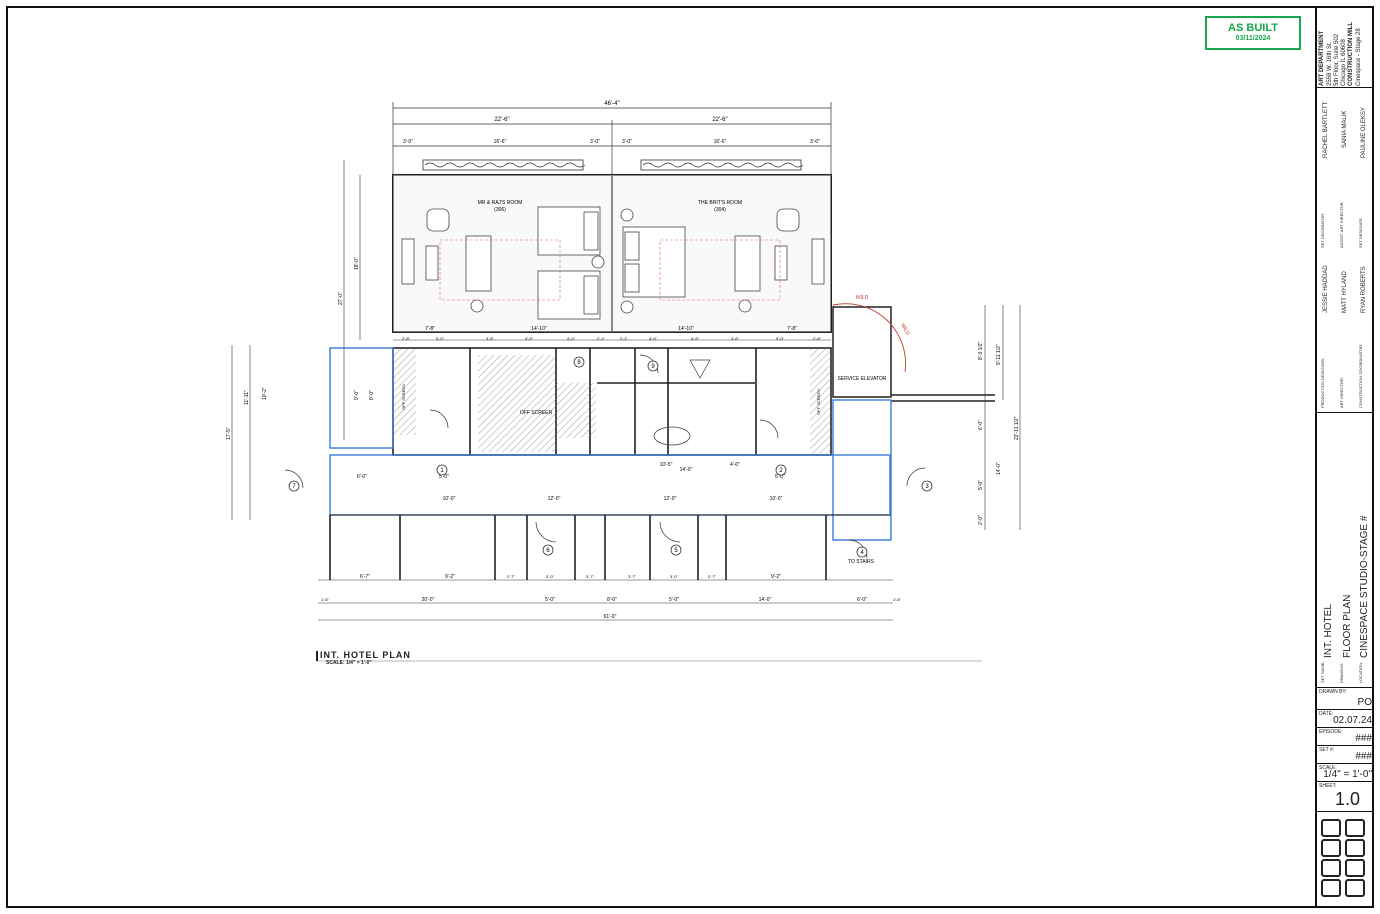 Image resolution: width=1380 pixels, height=914 pixels. I want to click on tb-role-assist-art-director: ASSIST. ART DIRECTOR:, so click(1341, 224).